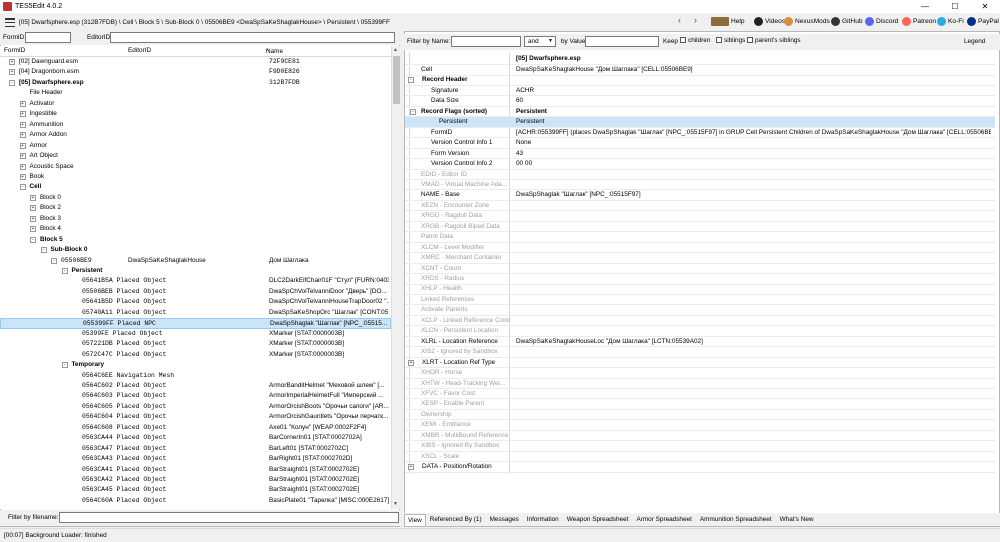  What do you see at coordinates (985, 6) in the screenshot?
I see `close-button: ✕` at bounding box center [985, 6].